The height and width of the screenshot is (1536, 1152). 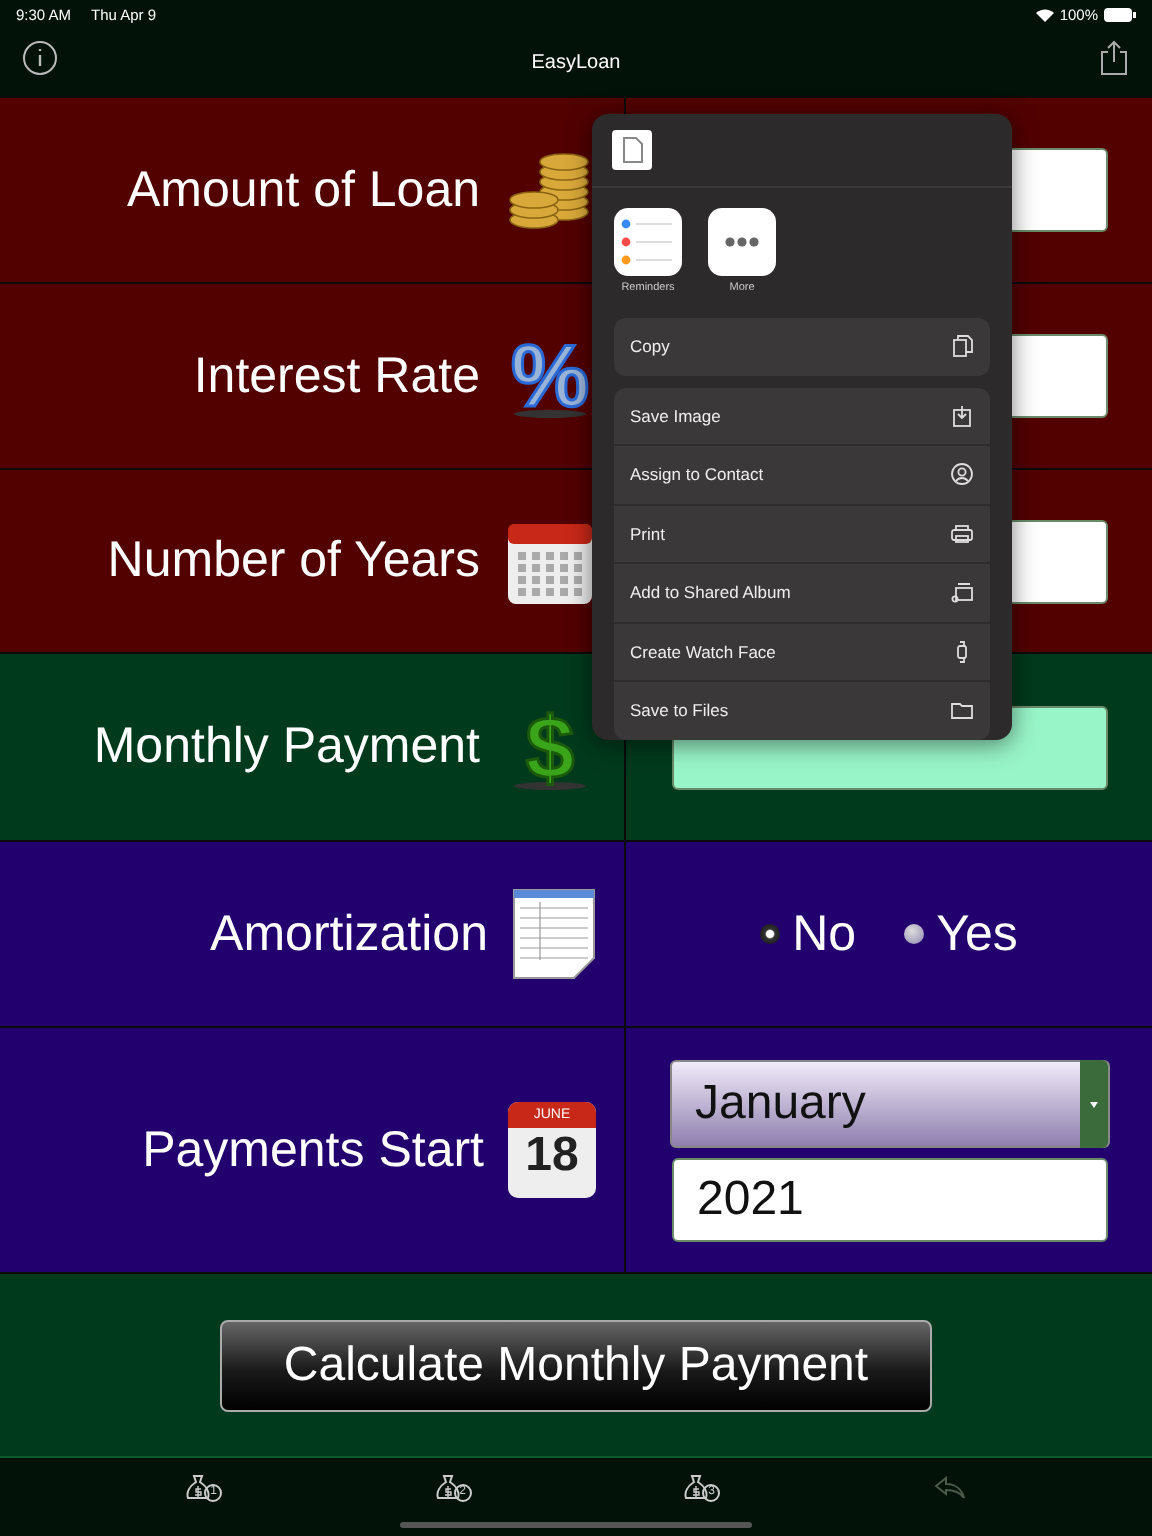 I want to click on spreadsheet-icon, so click(x=554, y=934).